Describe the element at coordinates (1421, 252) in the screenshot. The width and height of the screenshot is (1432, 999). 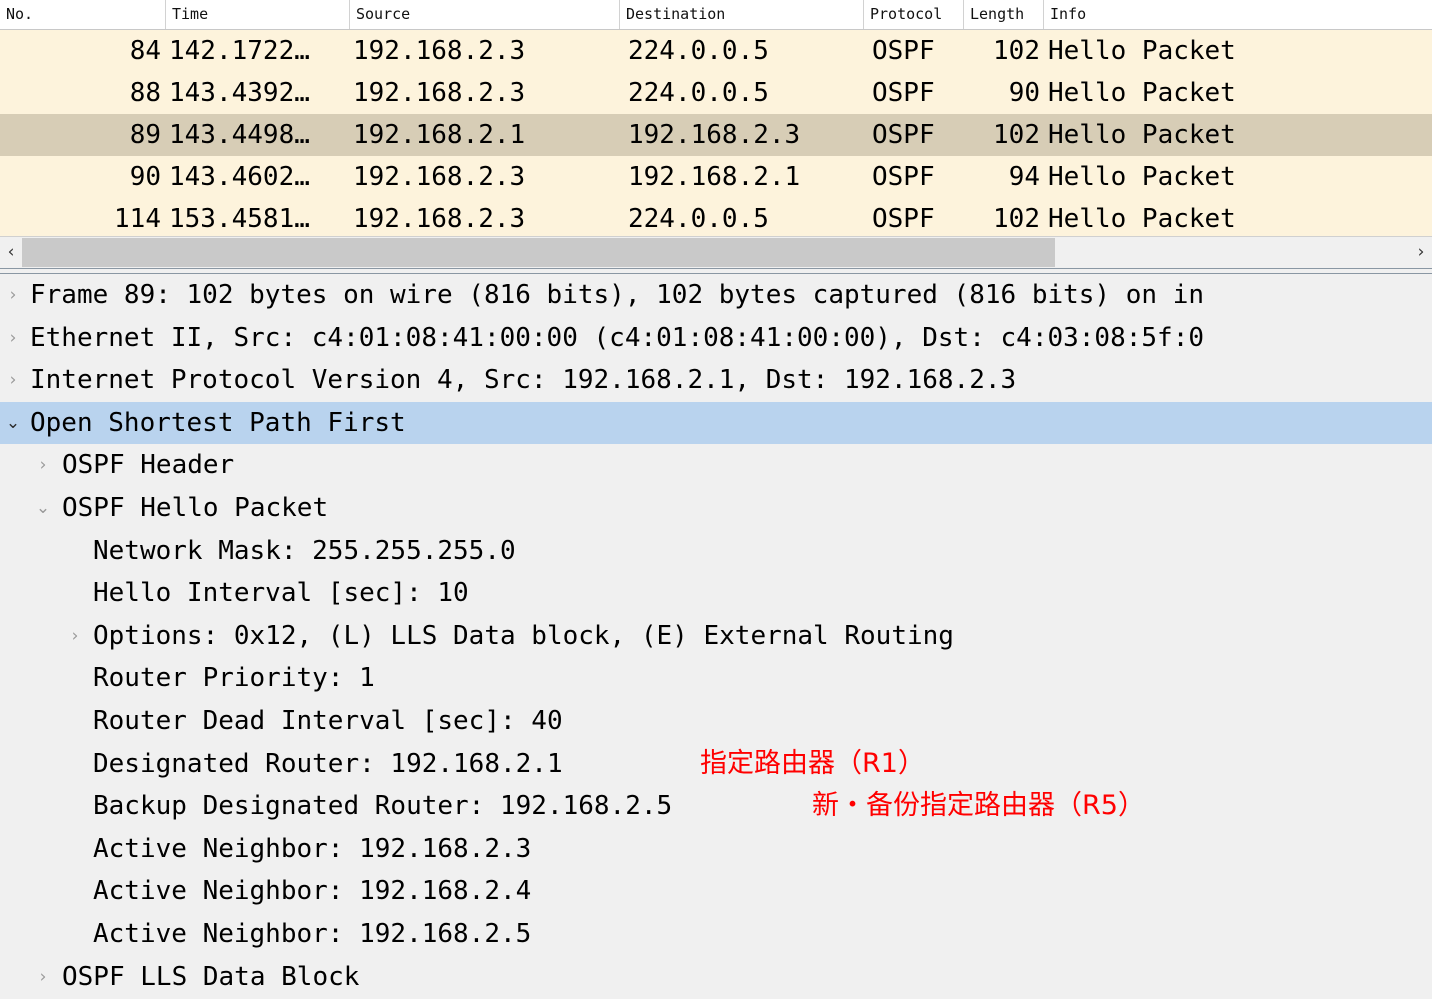
I see `scroll-right-arrow-icon: ›` at that location.